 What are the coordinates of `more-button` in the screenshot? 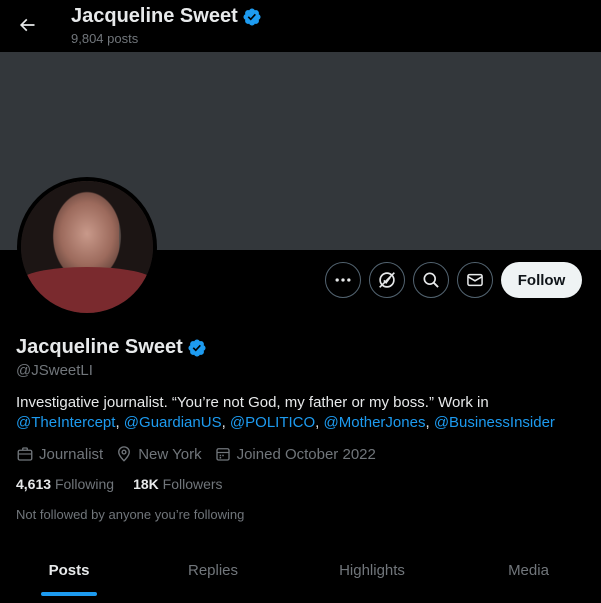 It's located at (343, 280).